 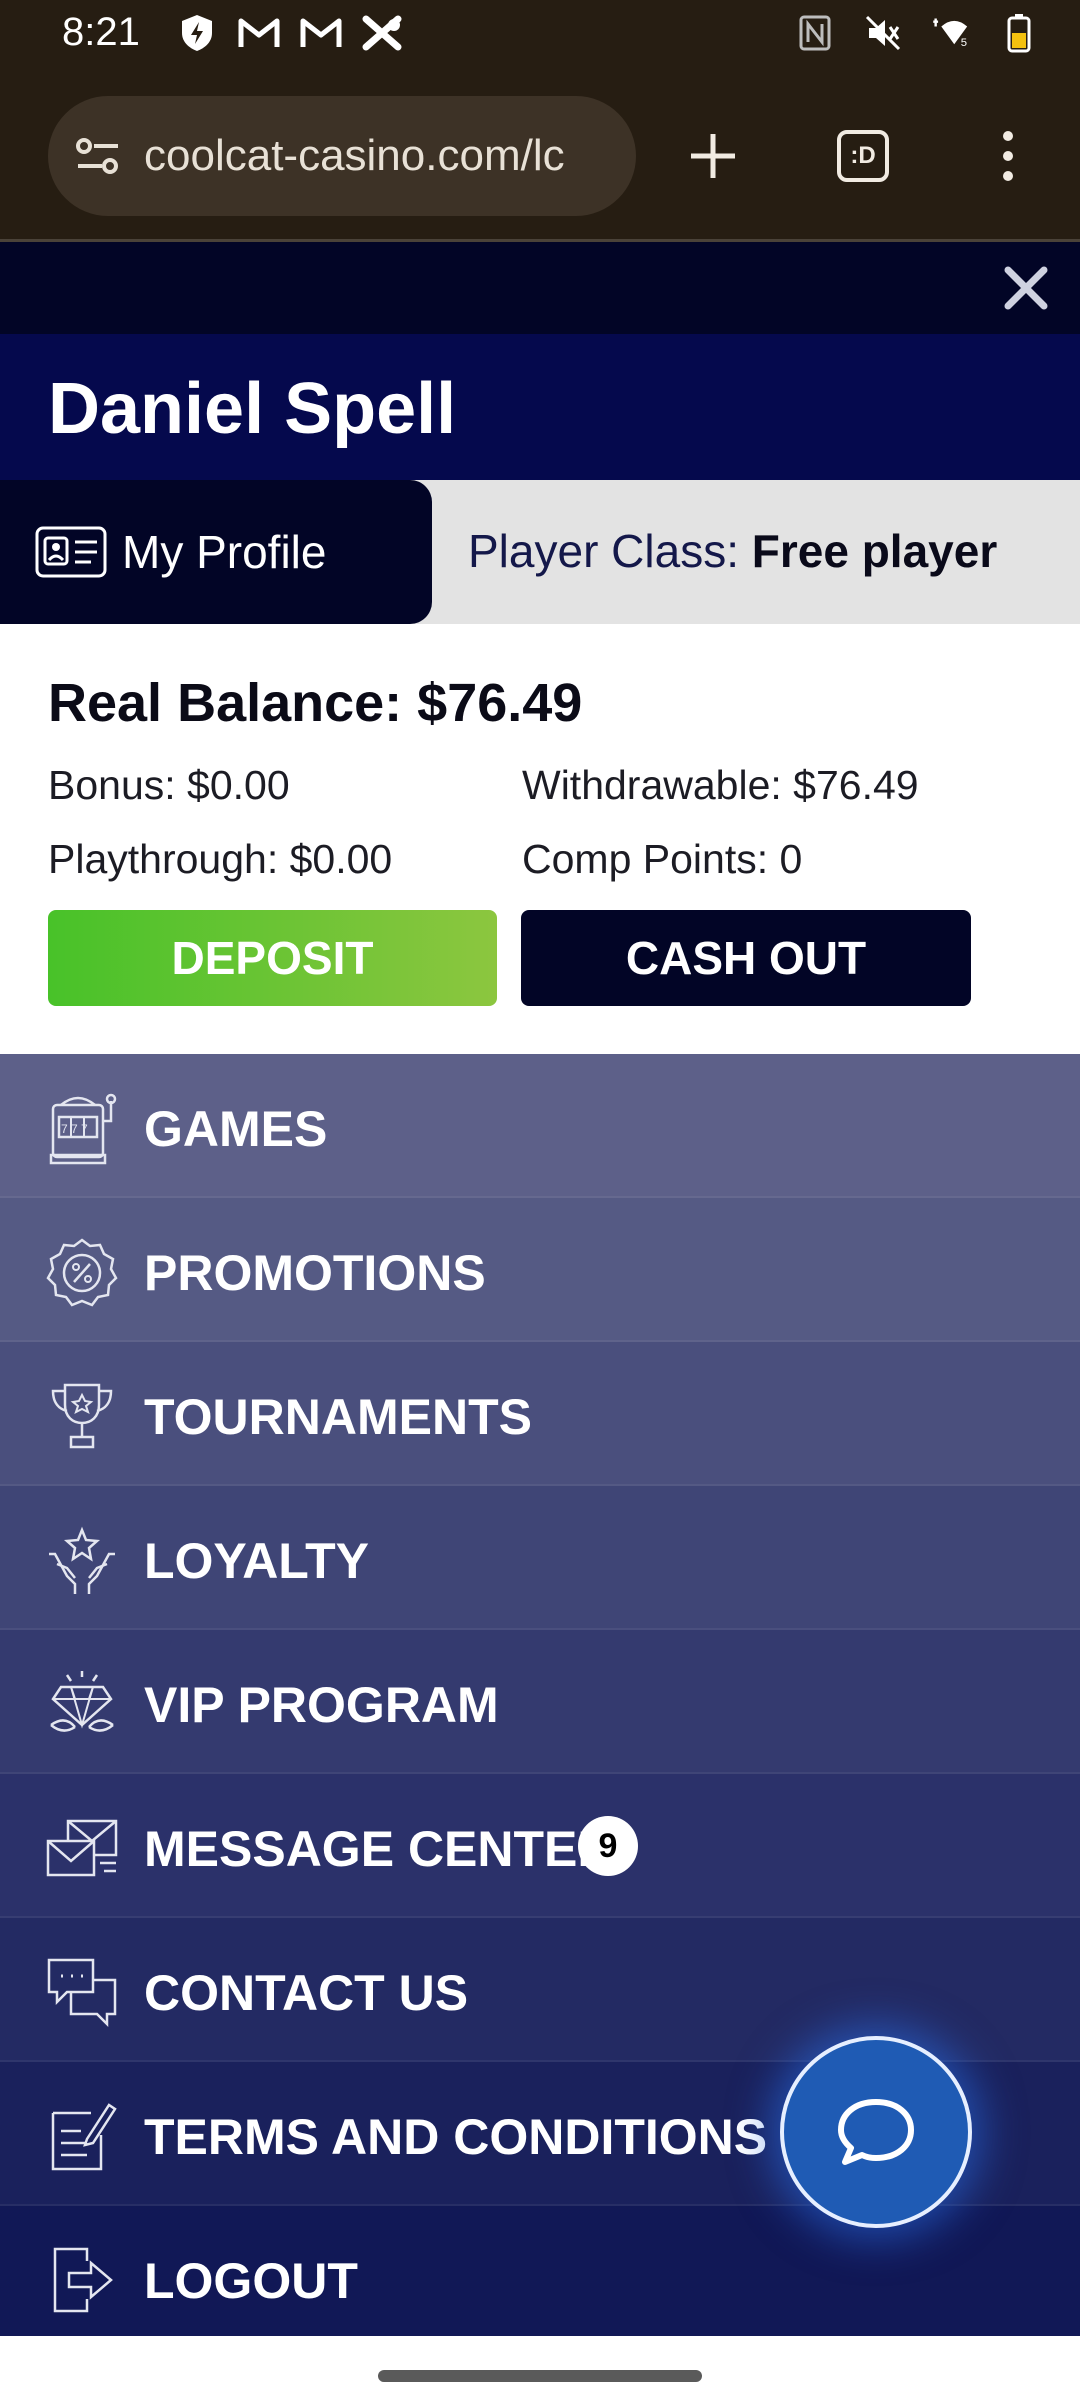 What do you see at coordinates (220, 859) in the screenshot?
I see `playthrough-balance: Playthrough: $0.00` at bounding box center [220, 859].